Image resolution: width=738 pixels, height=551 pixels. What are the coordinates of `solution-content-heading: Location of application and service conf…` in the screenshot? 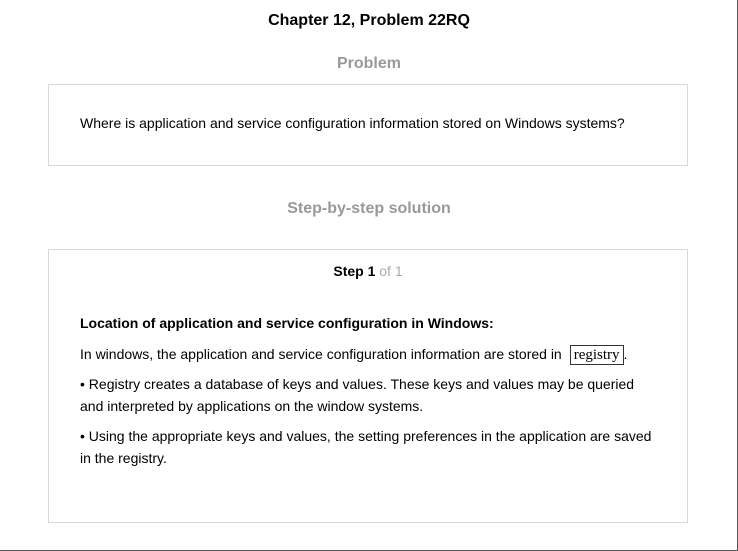 It's located at (287, 323).